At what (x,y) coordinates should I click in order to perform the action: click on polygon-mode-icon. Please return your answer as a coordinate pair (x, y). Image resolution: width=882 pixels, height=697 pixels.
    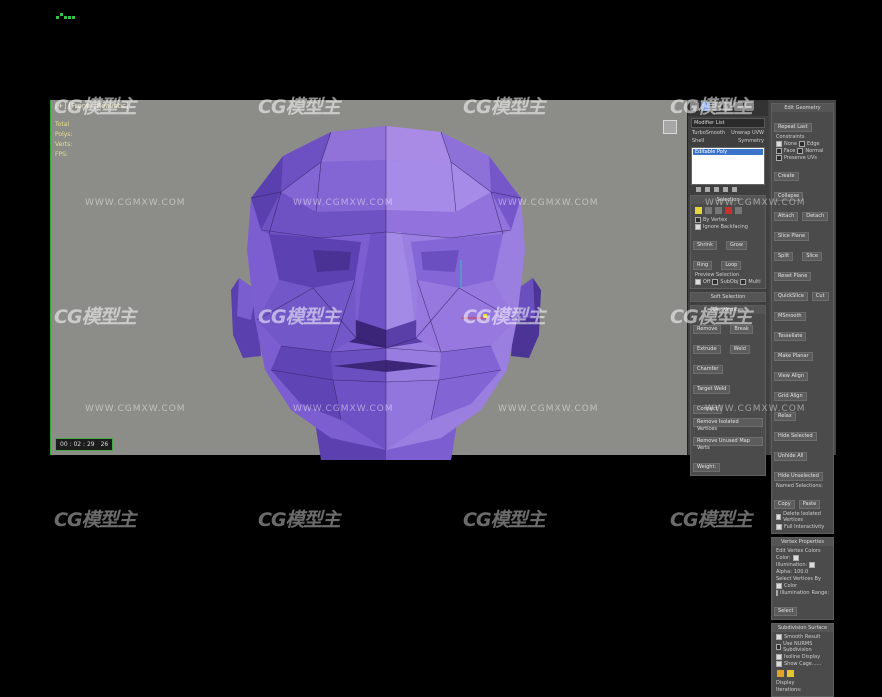
    Looking at the image, I should click on (728, 210).